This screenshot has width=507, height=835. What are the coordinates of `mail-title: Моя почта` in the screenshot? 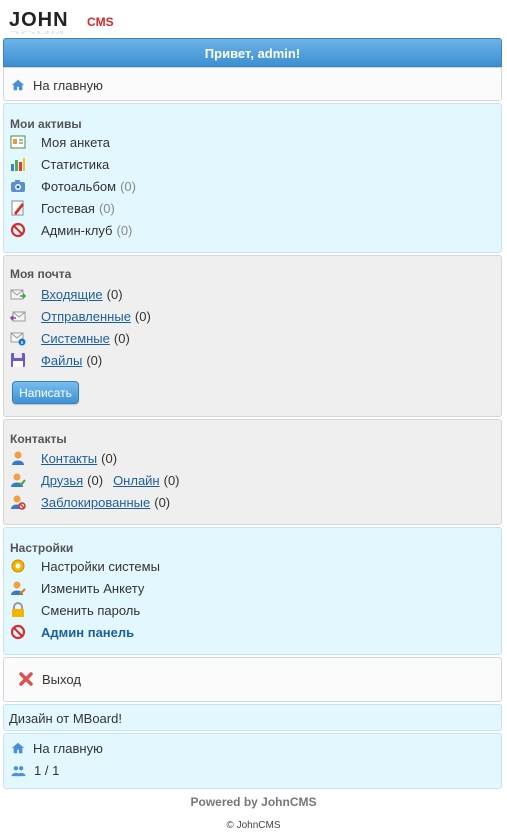 It's located at (41, 274).